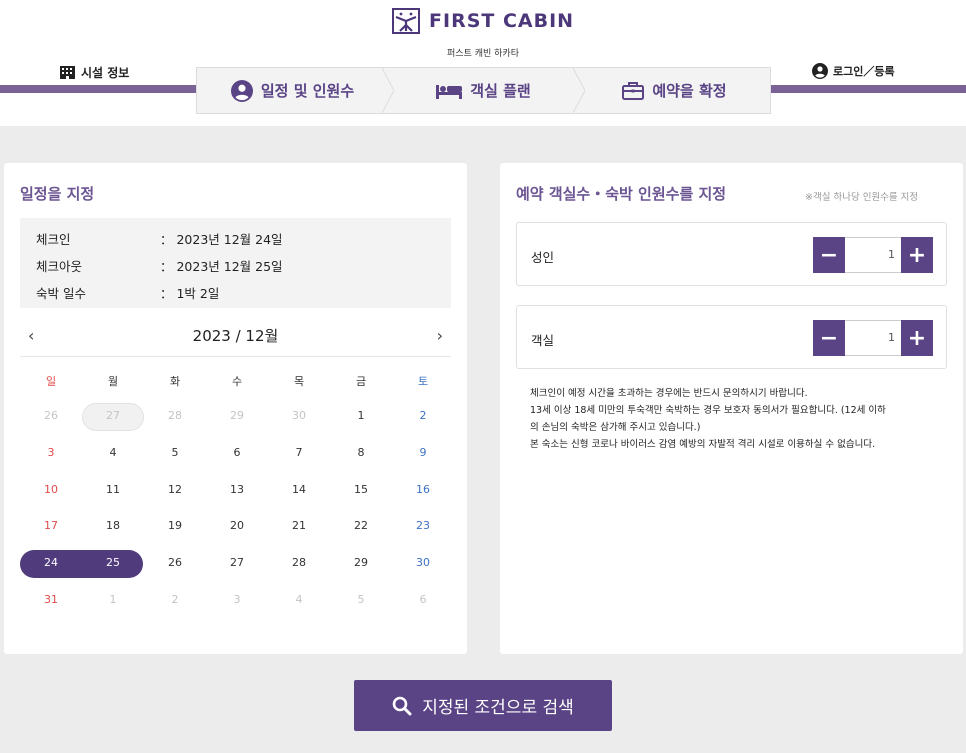  Describe the element at coordinates (423, 381) in the screenshot. I see `weekday-label: 토` at that location.